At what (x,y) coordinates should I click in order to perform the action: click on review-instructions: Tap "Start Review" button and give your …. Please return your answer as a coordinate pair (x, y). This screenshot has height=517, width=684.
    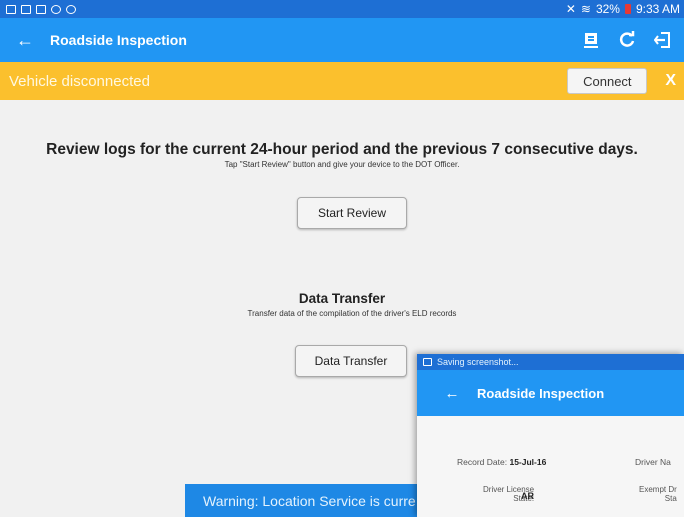
    Looking at the image, I should click on (342, 164).